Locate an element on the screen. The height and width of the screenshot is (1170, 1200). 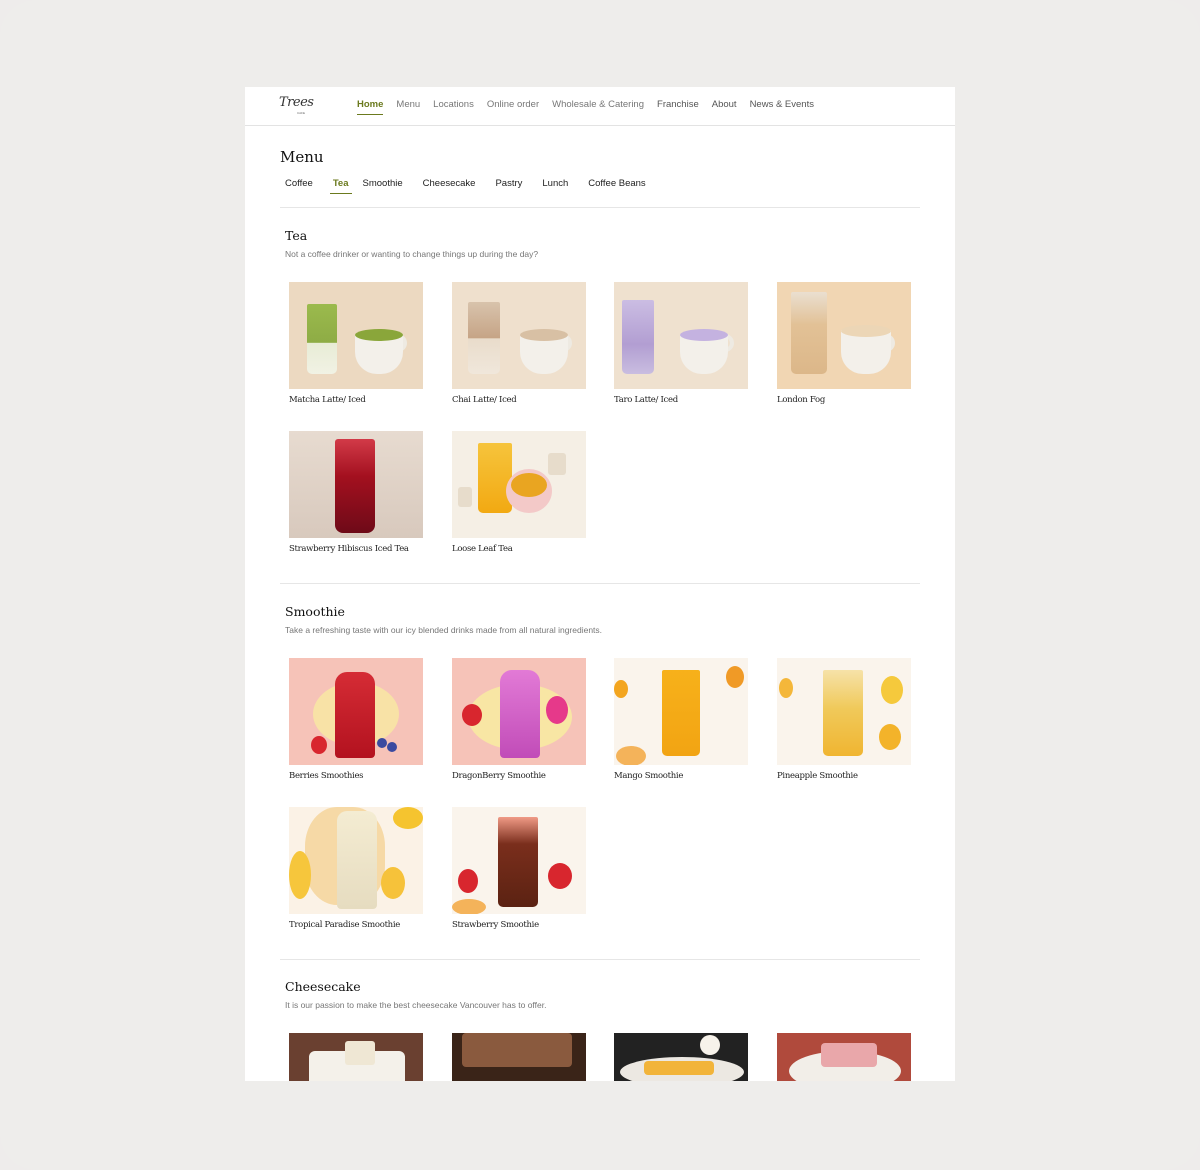
nav-item-about: About is located at coordinates (724, 107).